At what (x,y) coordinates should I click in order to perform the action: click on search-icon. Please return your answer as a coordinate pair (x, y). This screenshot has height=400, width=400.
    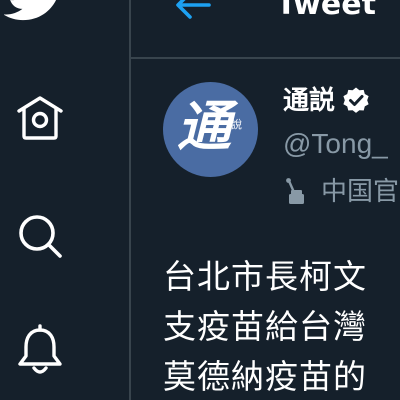
    Looking at the image, I should click on (40, 236).